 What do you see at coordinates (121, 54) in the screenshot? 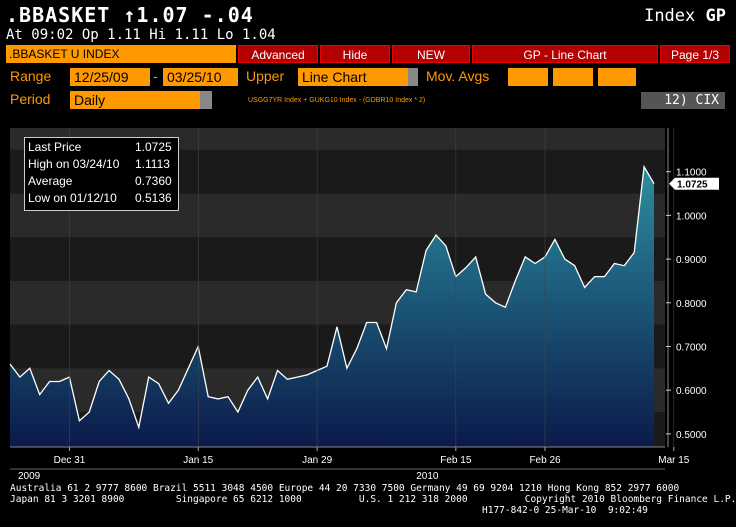
I see `security-field: .BBASKET U INDEX` at bounding box center [121, 54].